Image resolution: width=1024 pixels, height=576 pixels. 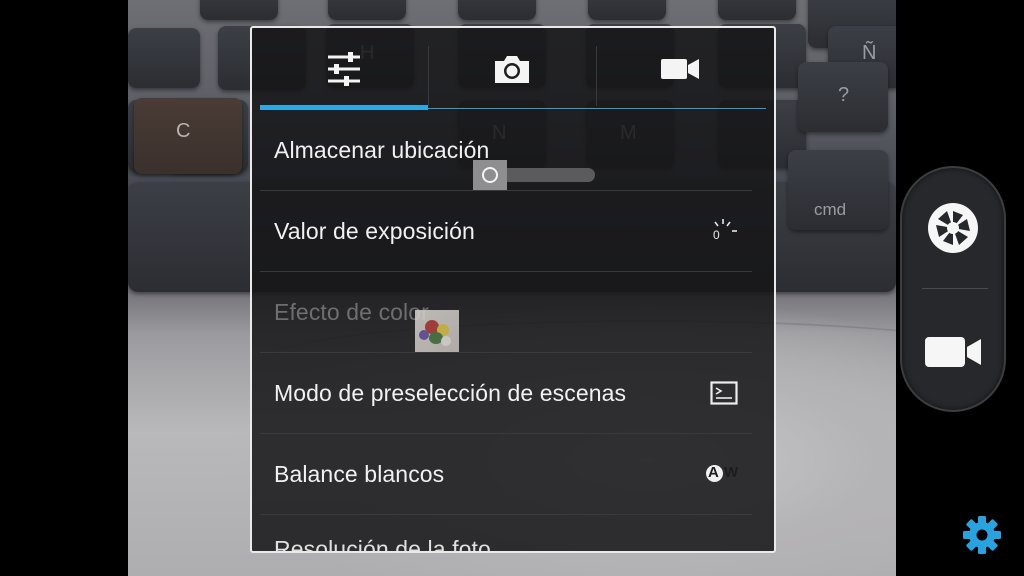 What do you see at coordinates (382, 544) in the screenshot?
I see `setting-label: Resolución de la foto` at bounding box center [382, 544].